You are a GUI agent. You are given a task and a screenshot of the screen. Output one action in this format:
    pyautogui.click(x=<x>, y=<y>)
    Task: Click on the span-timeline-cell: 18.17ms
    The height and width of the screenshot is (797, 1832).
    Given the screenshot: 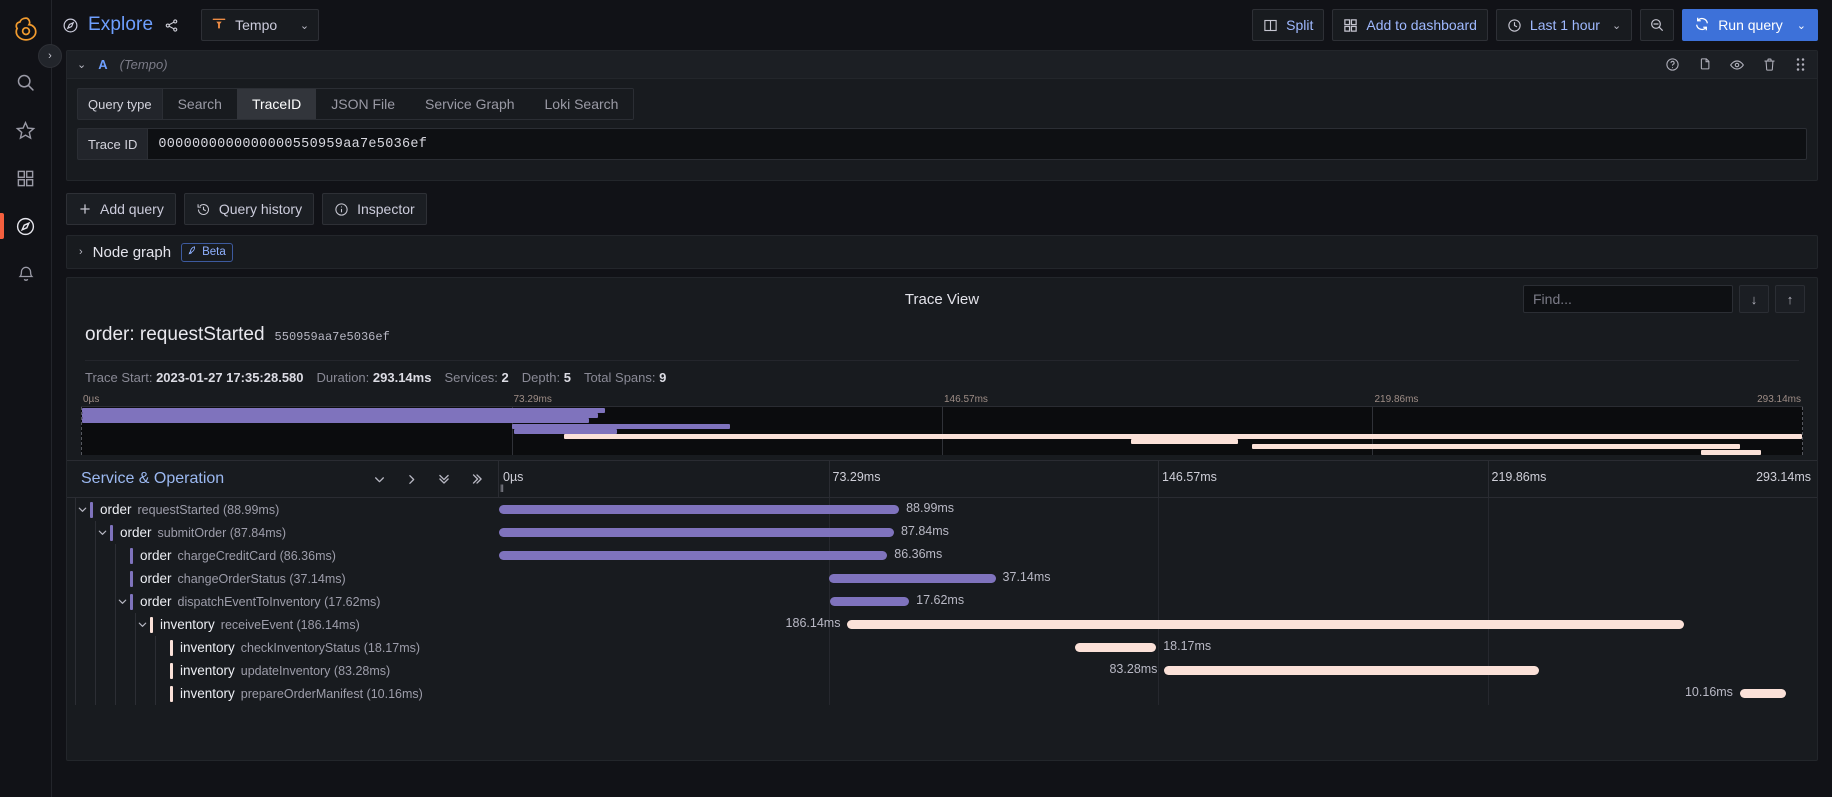 What is the action you would take?
    pyautogui.click(x=1158, y=647)
    